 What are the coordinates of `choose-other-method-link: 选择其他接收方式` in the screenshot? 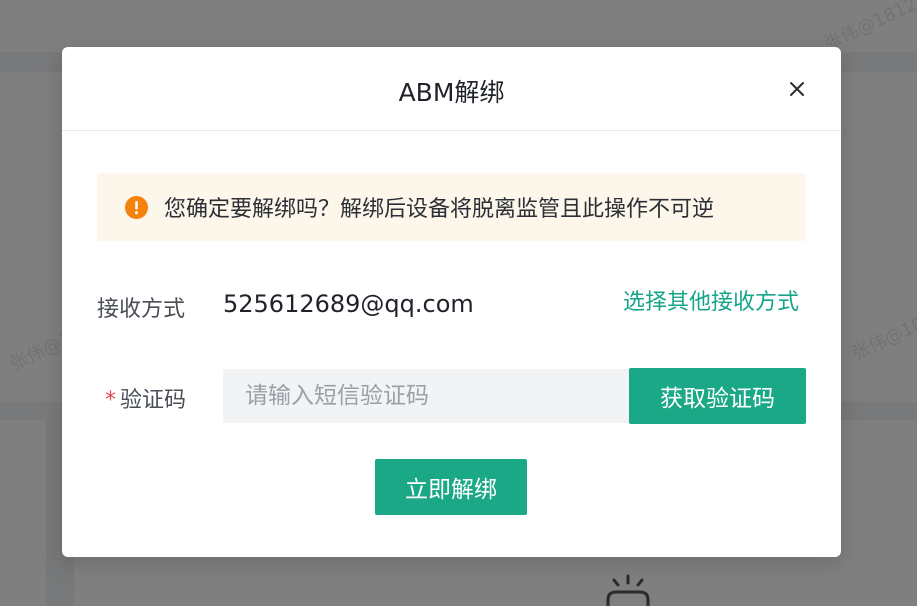 It's located at (711, 300).